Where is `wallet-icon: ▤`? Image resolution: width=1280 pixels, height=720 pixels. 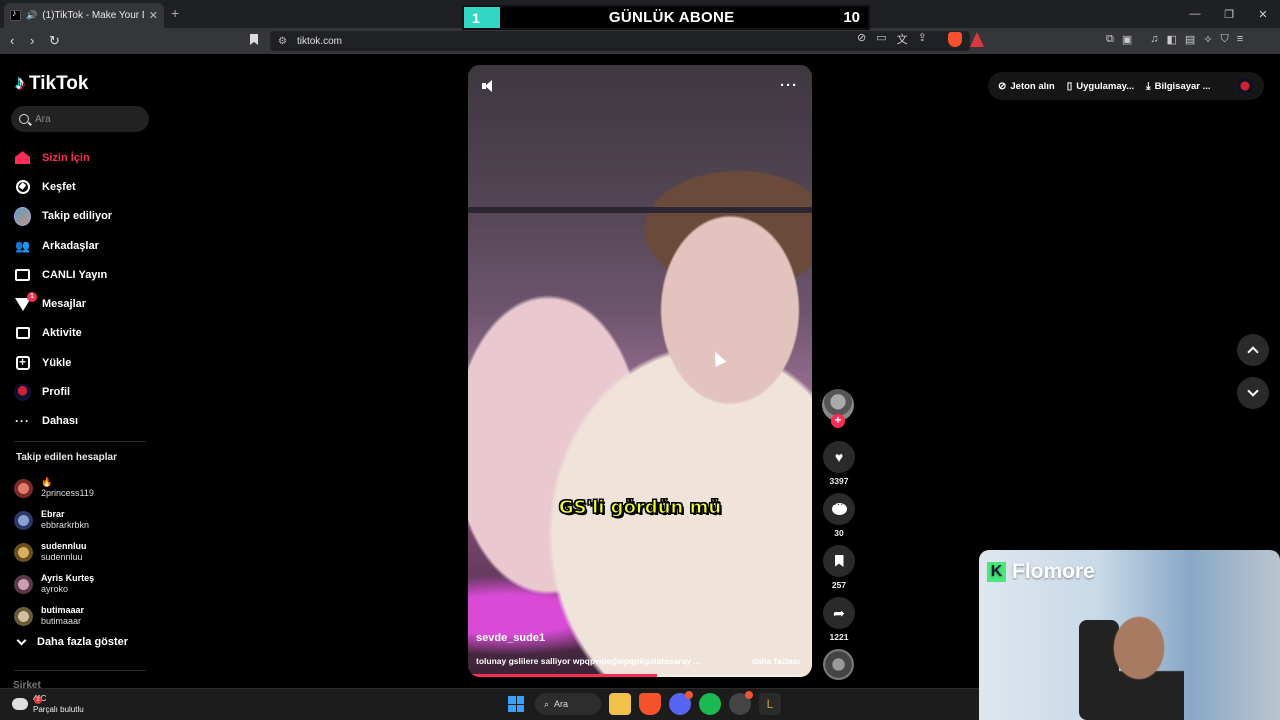
wallet-icon: ▤ is located at coordinates (1190, 39).